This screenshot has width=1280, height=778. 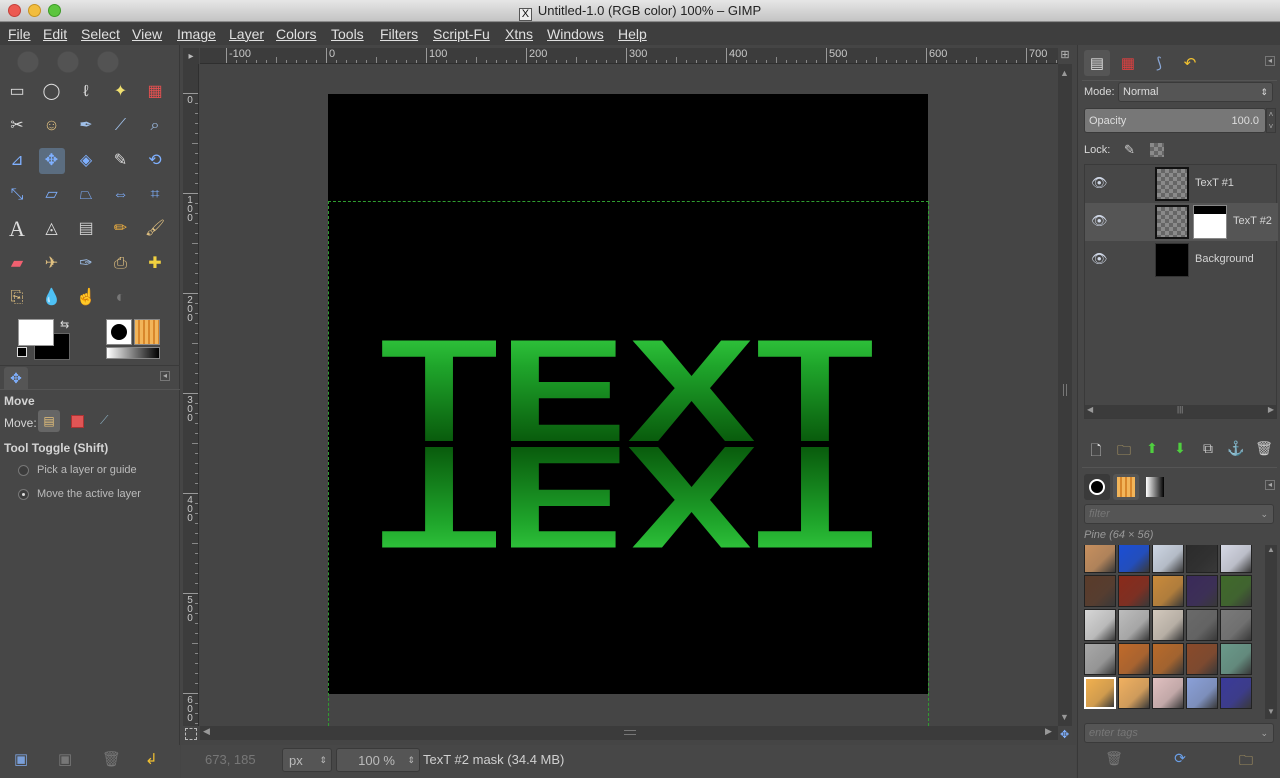 What do you see at coordinates (1129, 150) in the screenshot?
I see `lock-pixels-icon: ✎` at bounding box center [1129, 150].